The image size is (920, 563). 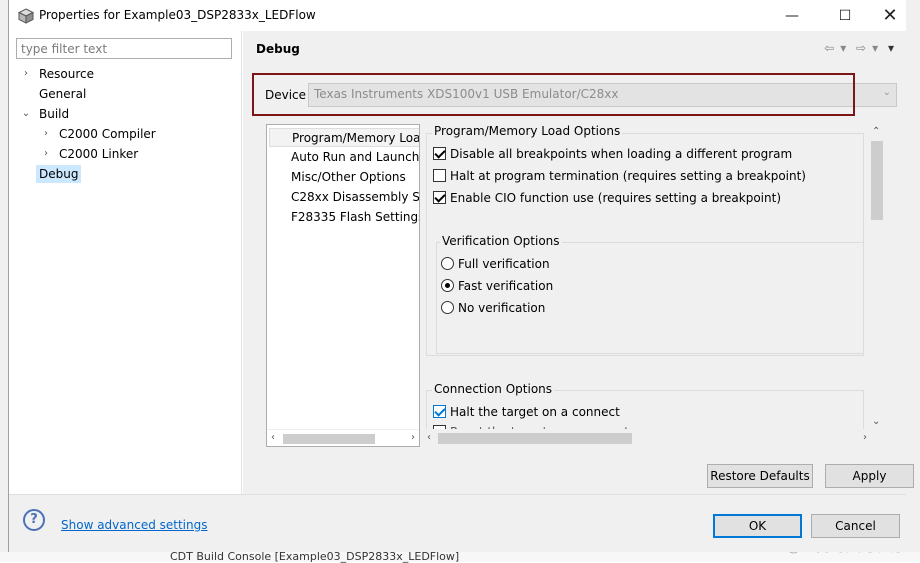 What do you see at coordinates (98, 154) in the screenshot?
I see `tree-item-c2000-linker: C2000 Linker` at bounding box center [98, 154].